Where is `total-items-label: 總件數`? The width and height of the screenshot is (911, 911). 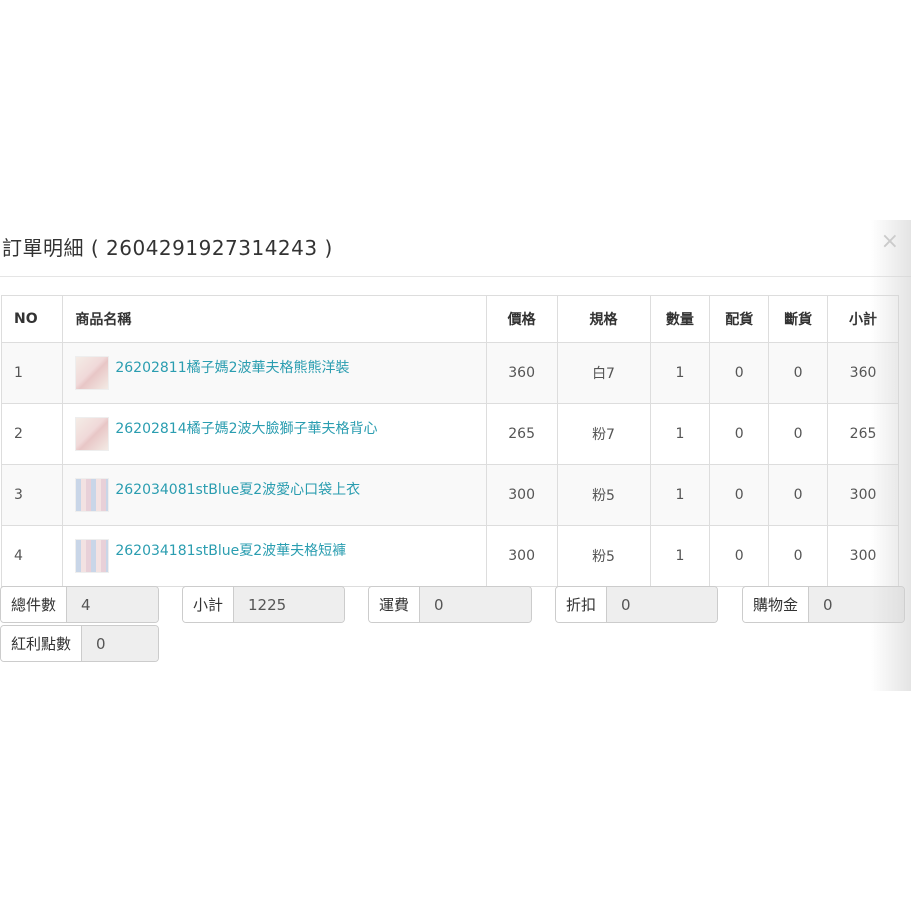
total-items-label: 總件數 is located at coordinates (34, 604).